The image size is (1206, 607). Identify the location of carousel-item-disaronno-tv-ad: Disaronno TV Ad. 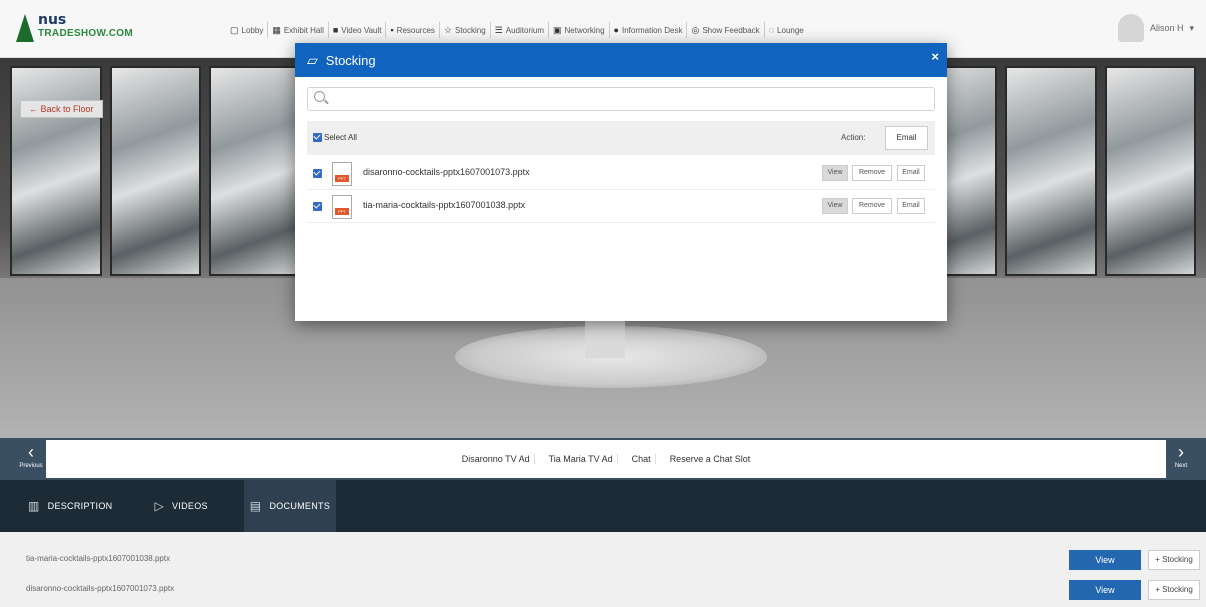
(496, 459).